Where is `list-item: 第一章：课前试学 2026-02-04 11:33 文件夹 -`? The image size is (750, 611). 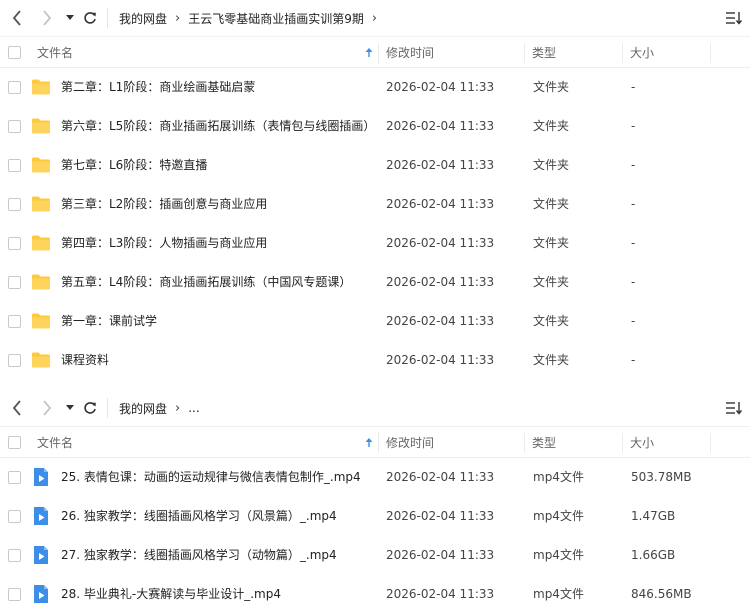 list-item: 第一章：课前试学 2026-02-04 11:33 文件夹 - is located at coordinates (375, 321).